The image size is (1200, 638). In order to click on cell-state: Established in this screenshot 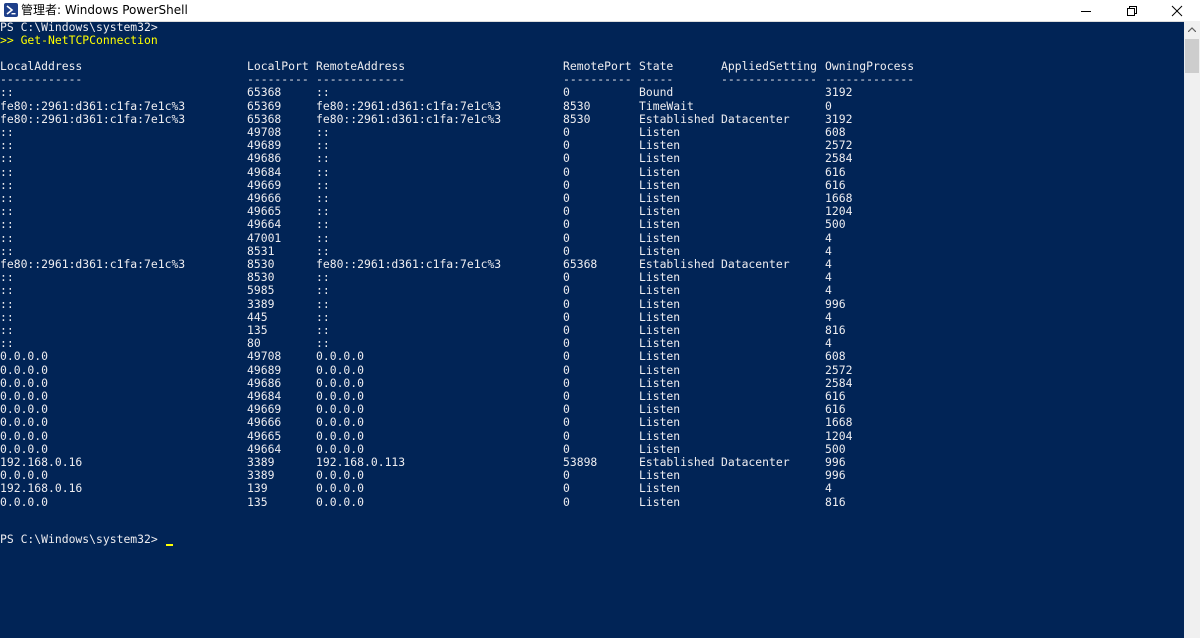, I will do `click(677, 118)`.